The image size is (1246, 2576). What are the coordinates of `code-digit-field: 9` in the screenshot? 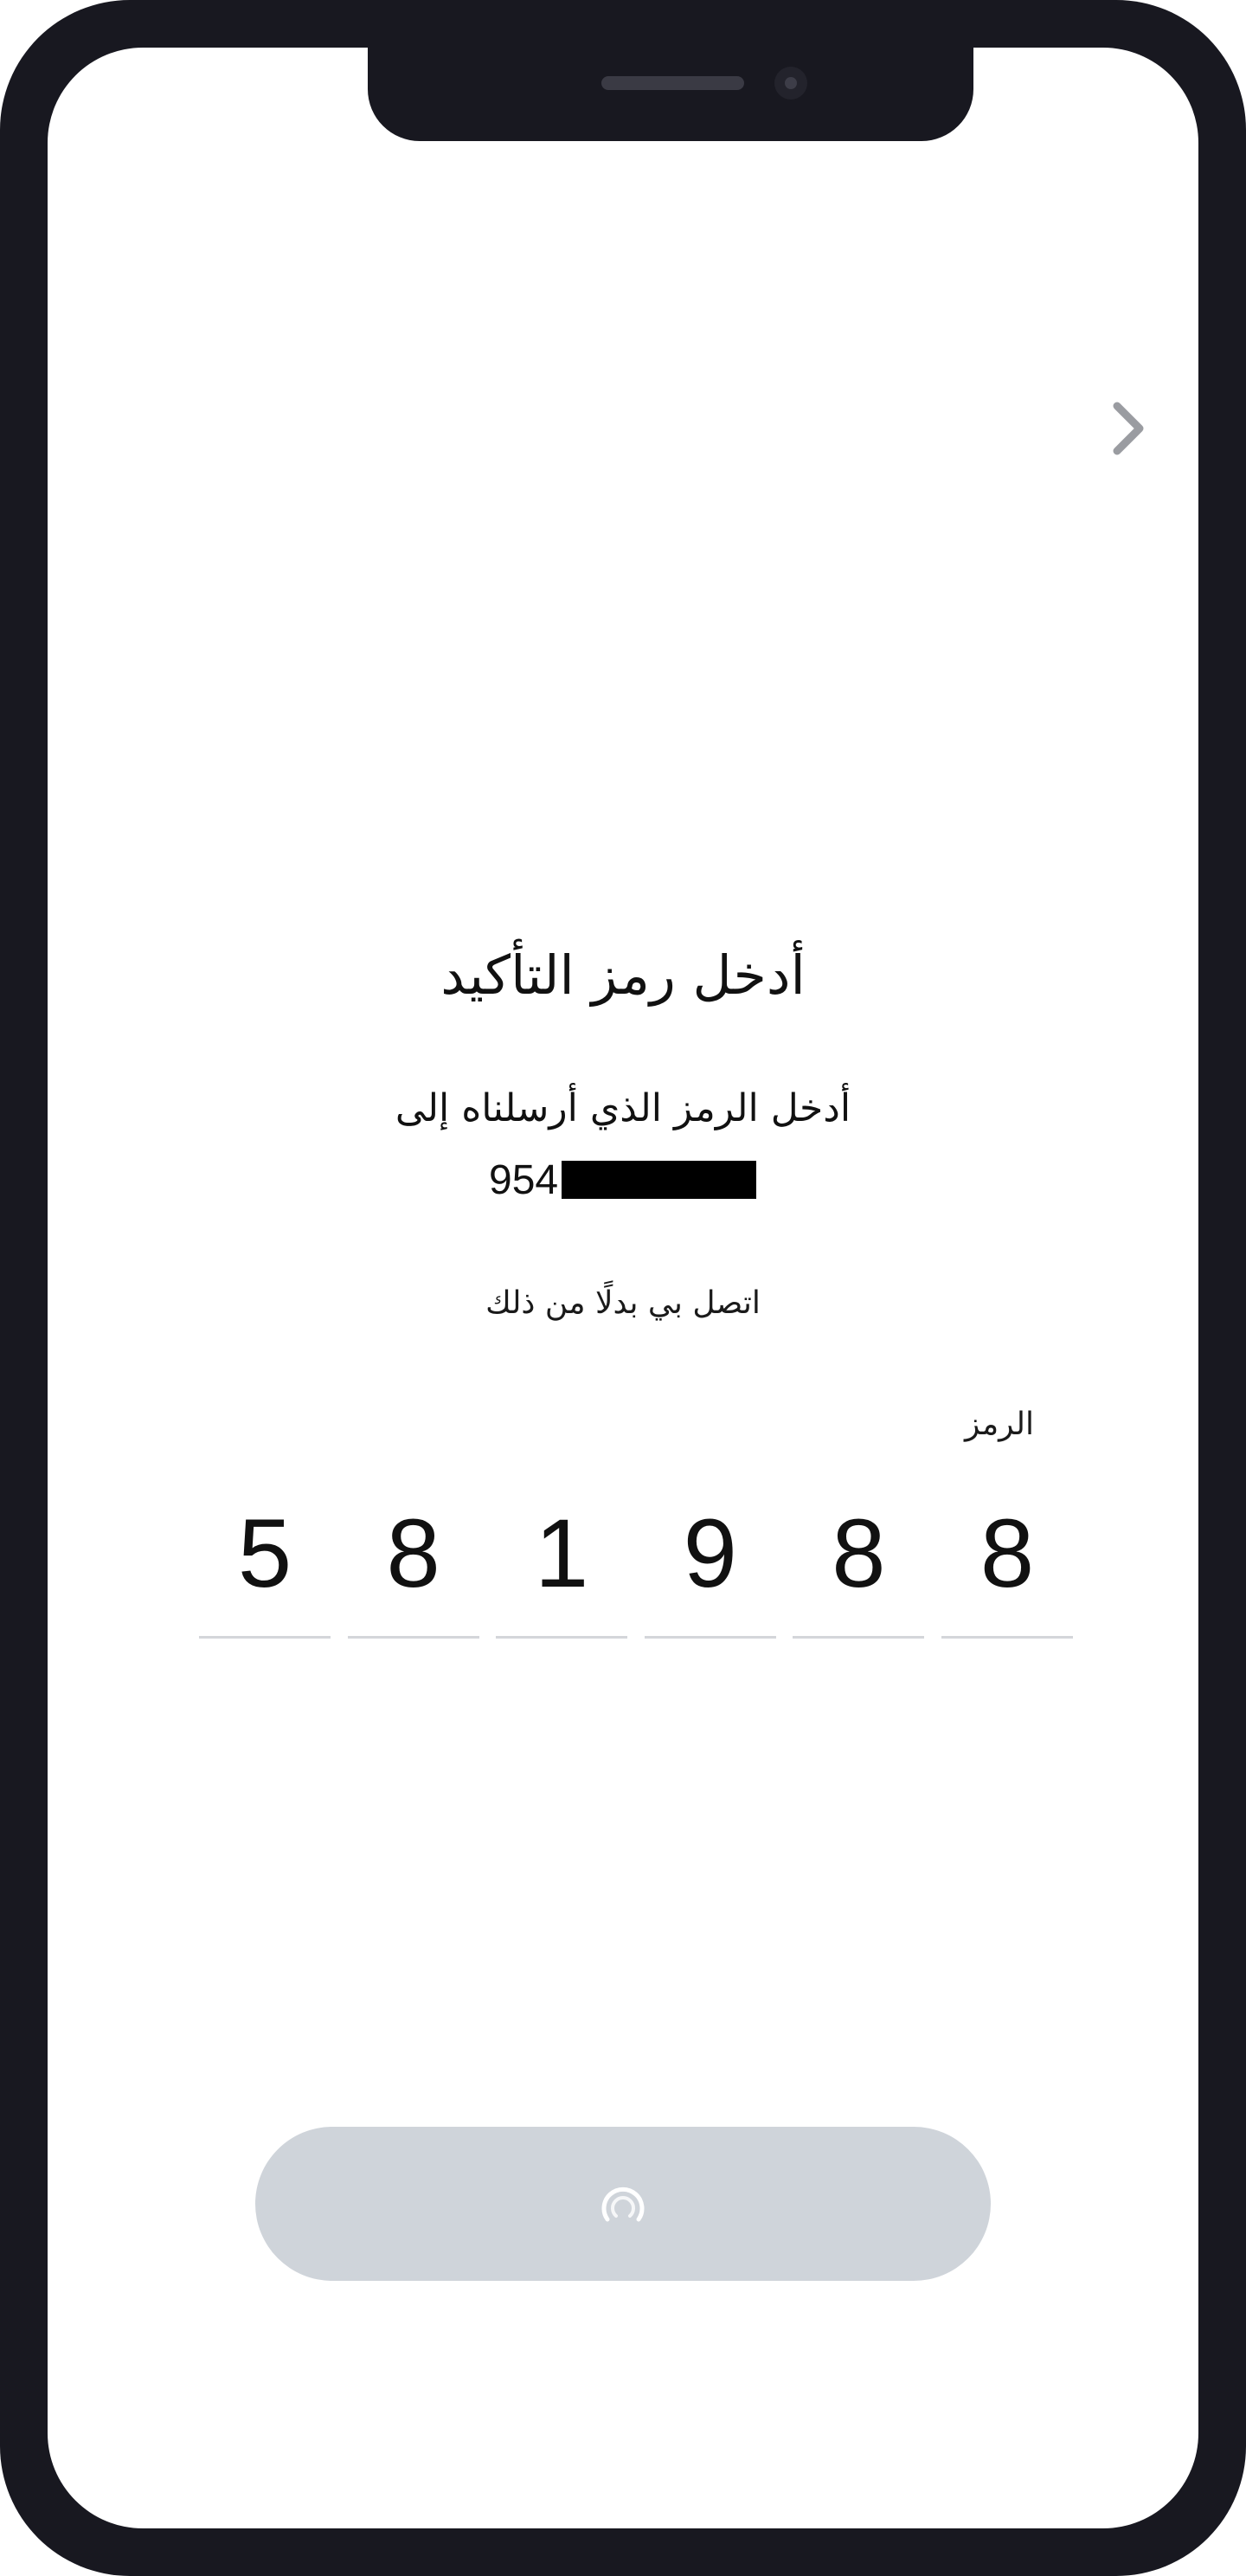 It's located at (710, 1564).